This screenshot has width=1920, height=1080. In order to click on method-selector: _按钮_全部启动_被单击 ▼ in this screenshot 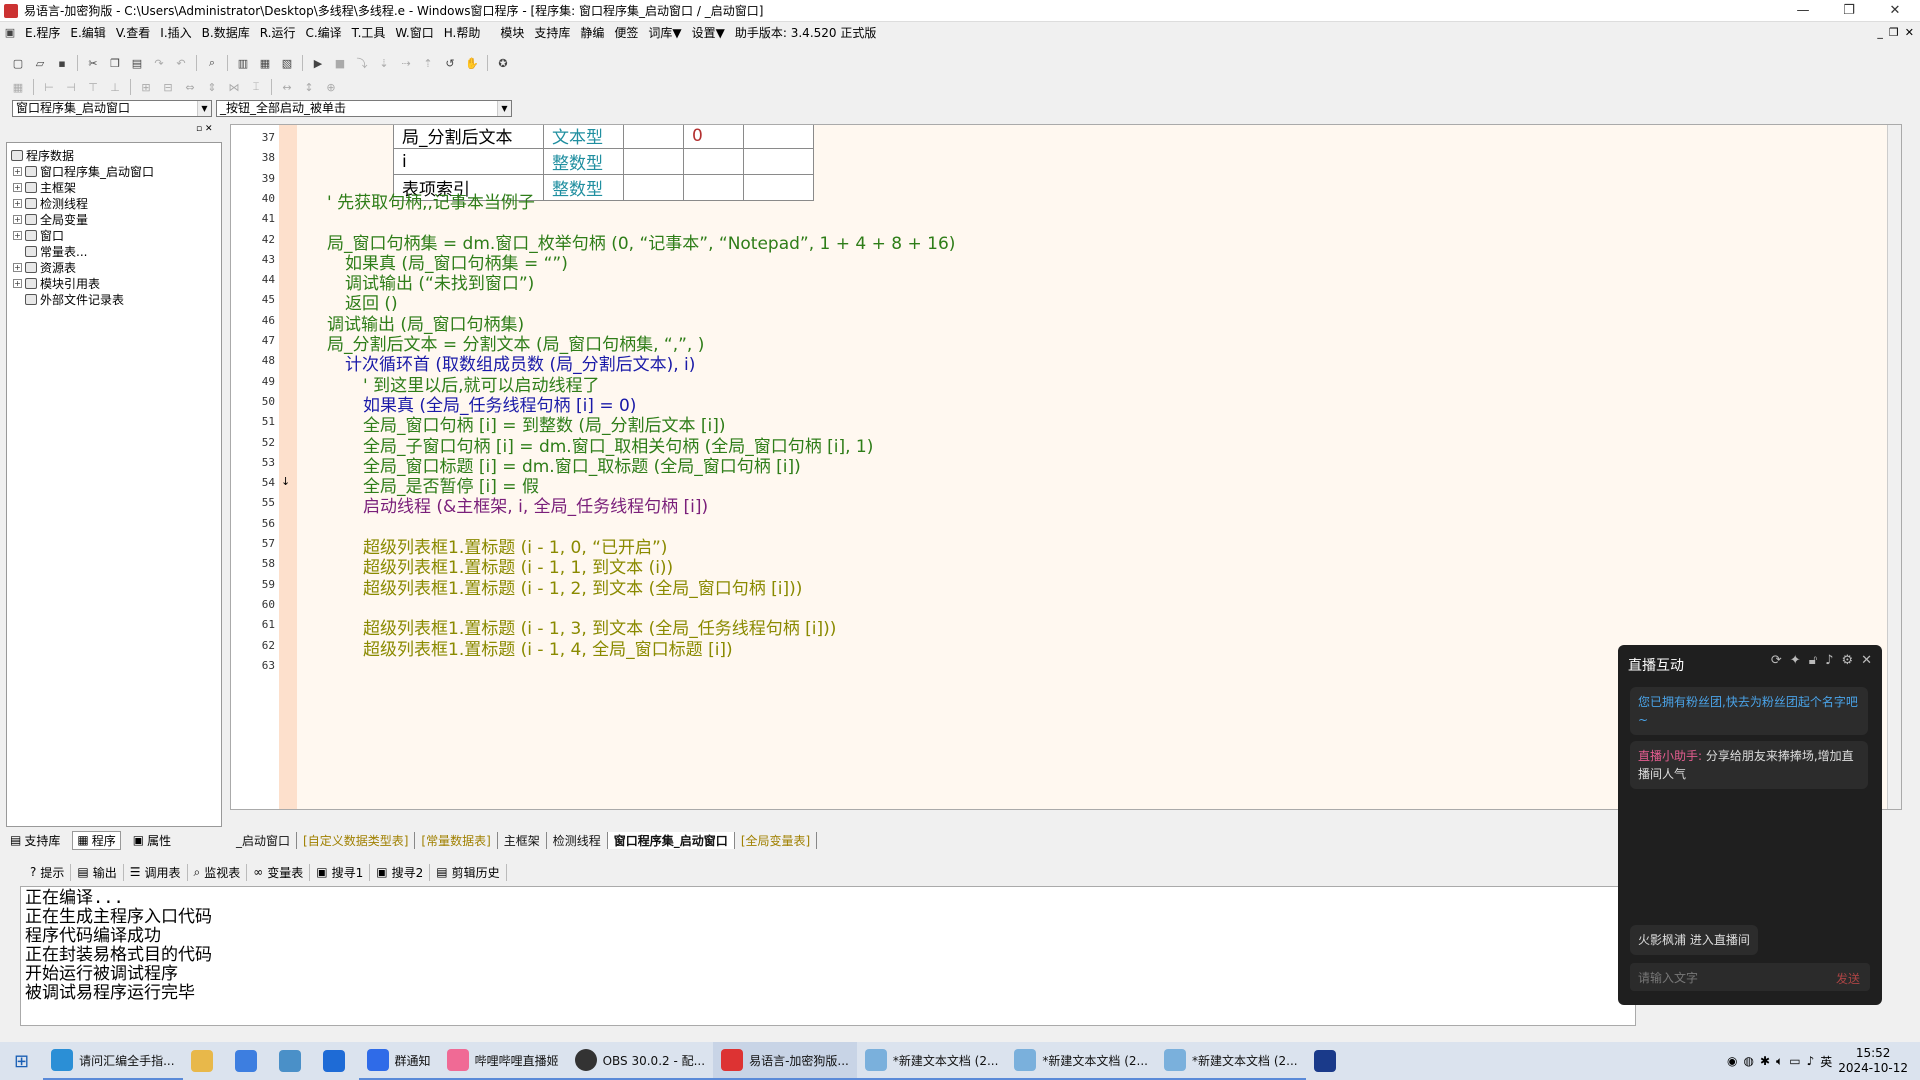, I will do `click(364, 108)`.